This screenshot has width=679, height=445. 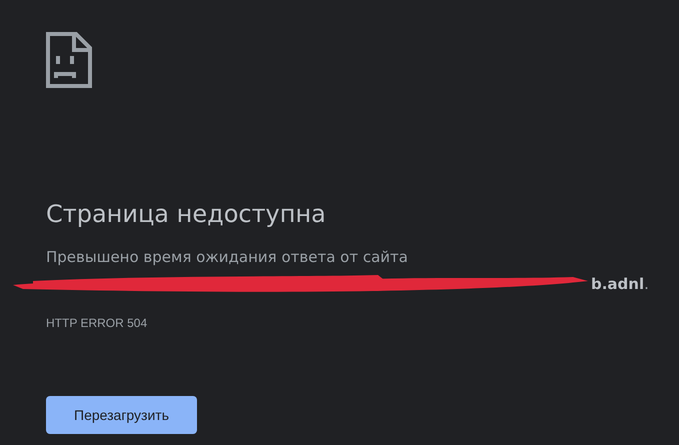 I want to click on reload-button: Перезагрузить, so click(x=121, y=415).